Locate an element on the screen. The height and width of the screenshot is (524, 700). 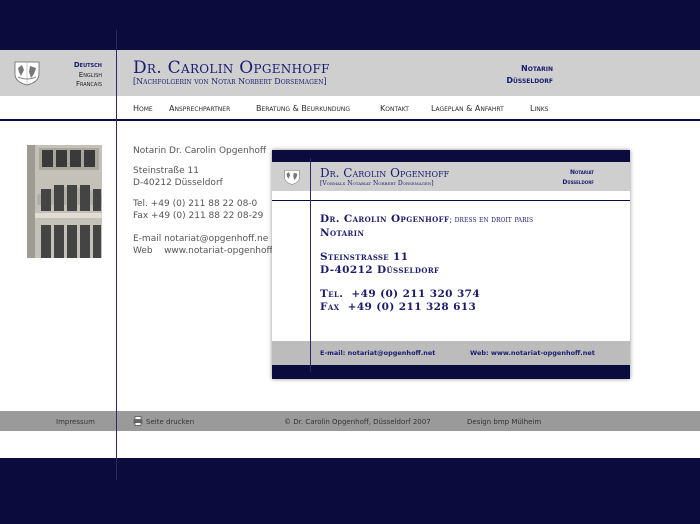
contact-email: E-mail notariat@opgenhoff.ne is located at coordinates (200, 239).